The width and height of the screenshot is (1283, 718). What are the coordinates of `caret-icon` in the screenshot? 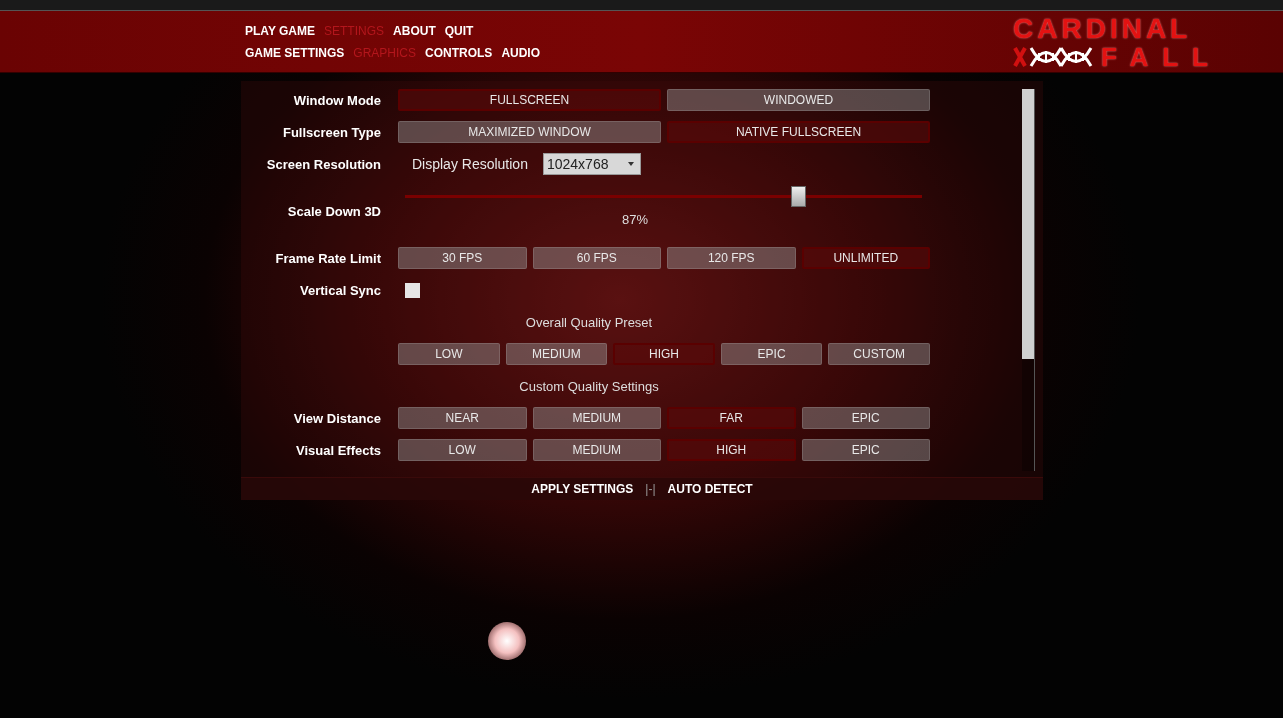 It's located at (630, 164).